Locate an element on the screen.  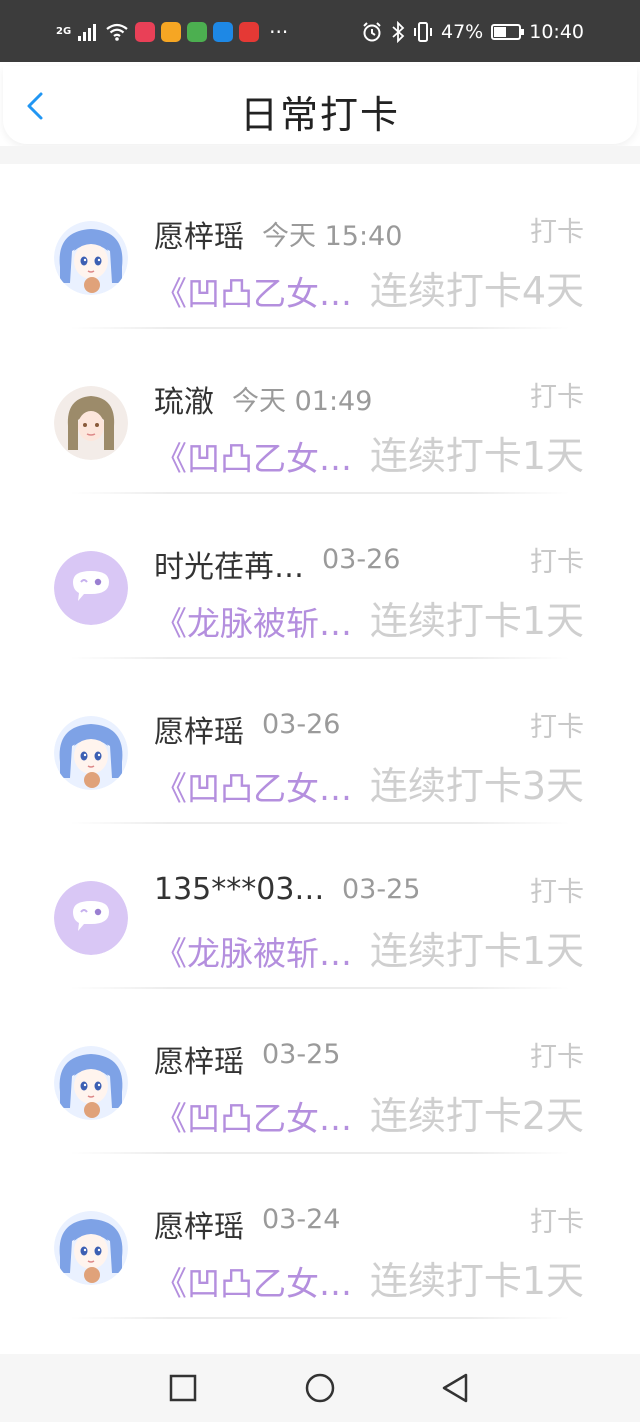
streak-label: 连续打卡4天 is located at coordinates (476, 291).